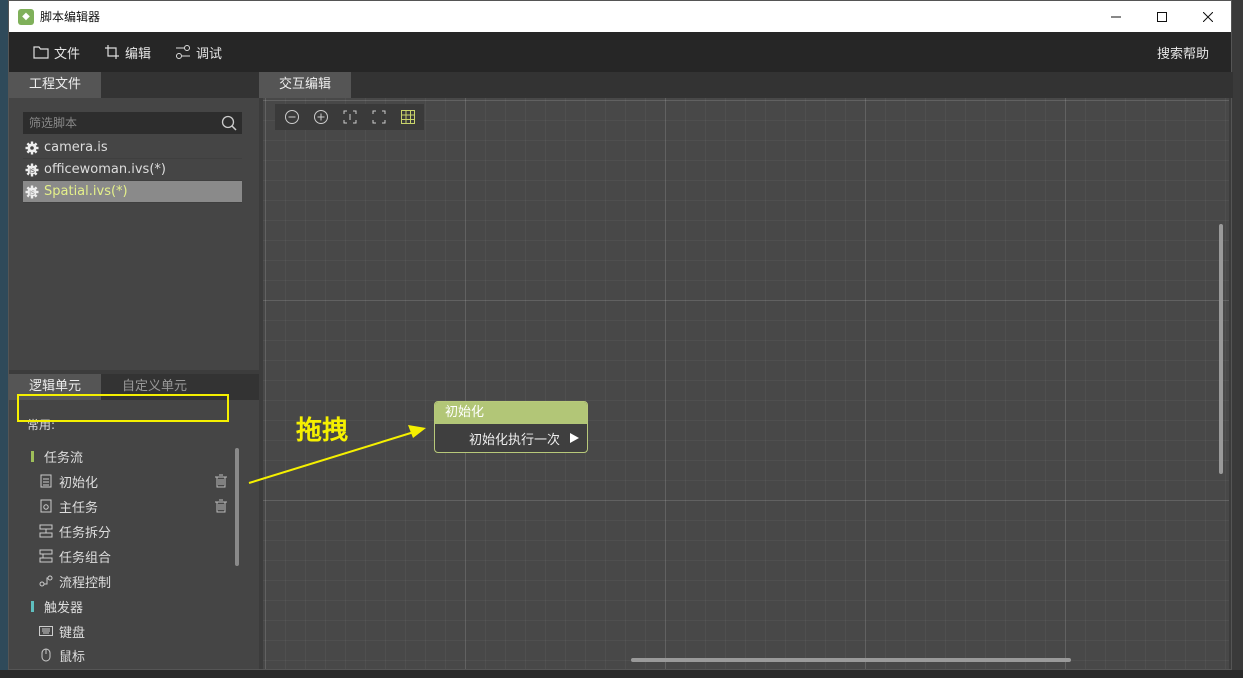 This screenshot has height=678, width=1243. What do you see at coordinates (514, 440) in the screenshot?
I see `node-output-label: 初始化执行一次` at bounding box center [514, 440].